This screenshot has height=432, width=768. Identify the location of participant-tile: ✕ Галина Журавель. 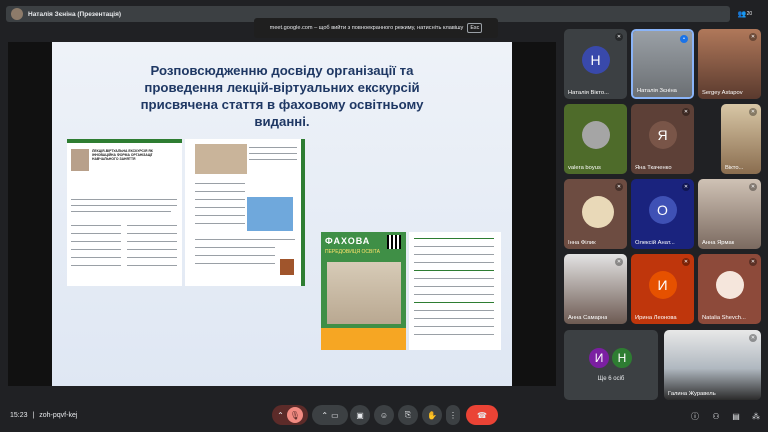
(712, 365).